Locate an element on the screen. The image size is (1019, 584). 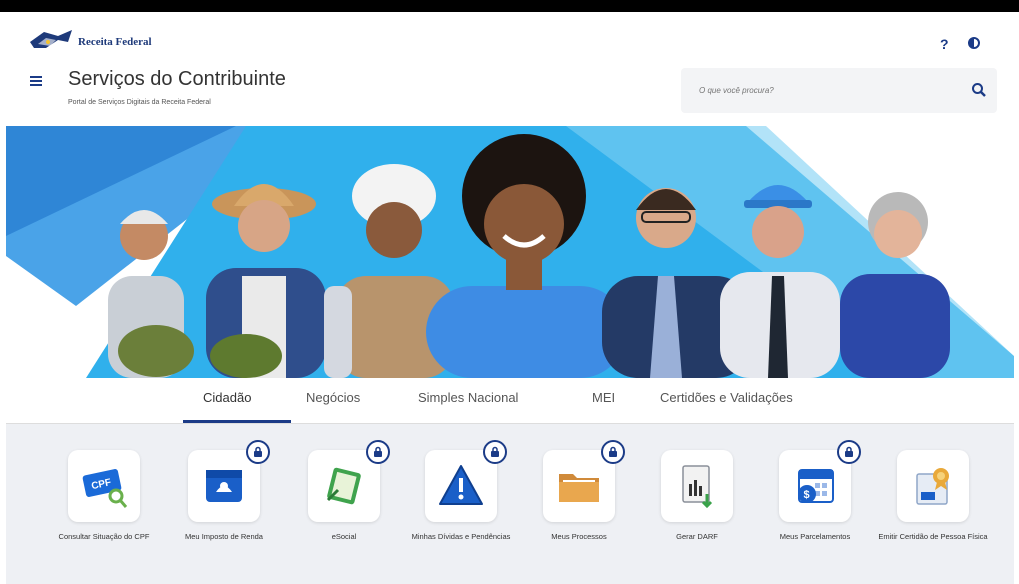
tab-cidadao: Cidadão is located at coordinates (227, 397).